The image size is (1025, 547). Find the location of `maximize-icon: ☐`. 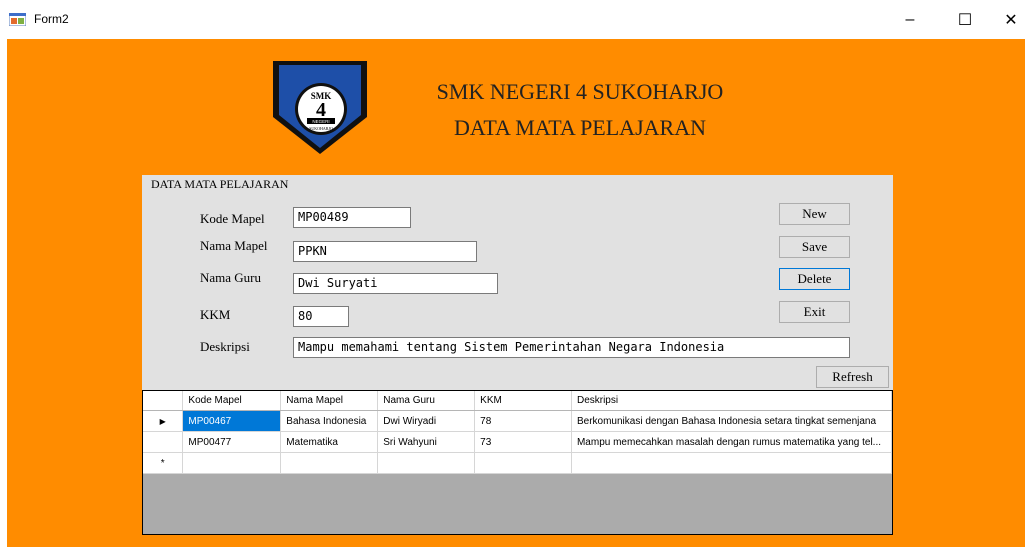

maximize-icon: ☐ is located at coordinates (965, 20).